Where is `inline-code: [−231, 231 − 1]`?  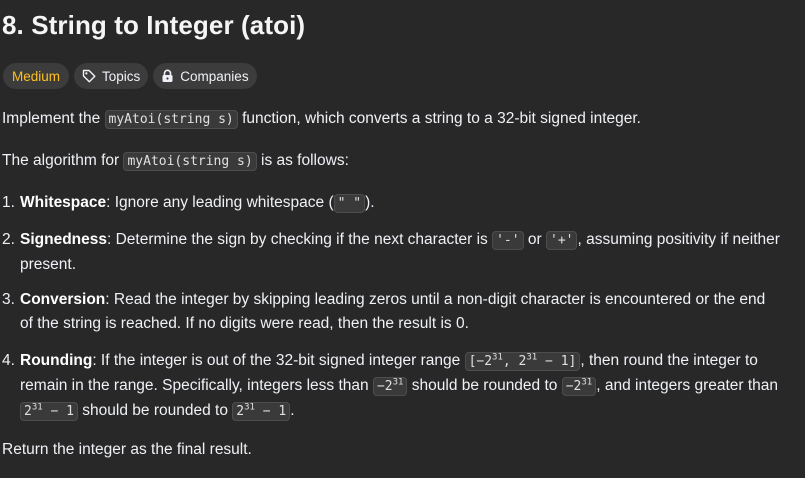
inline-code: [−231, 231 − 1] is located at coordinates (522, 361).